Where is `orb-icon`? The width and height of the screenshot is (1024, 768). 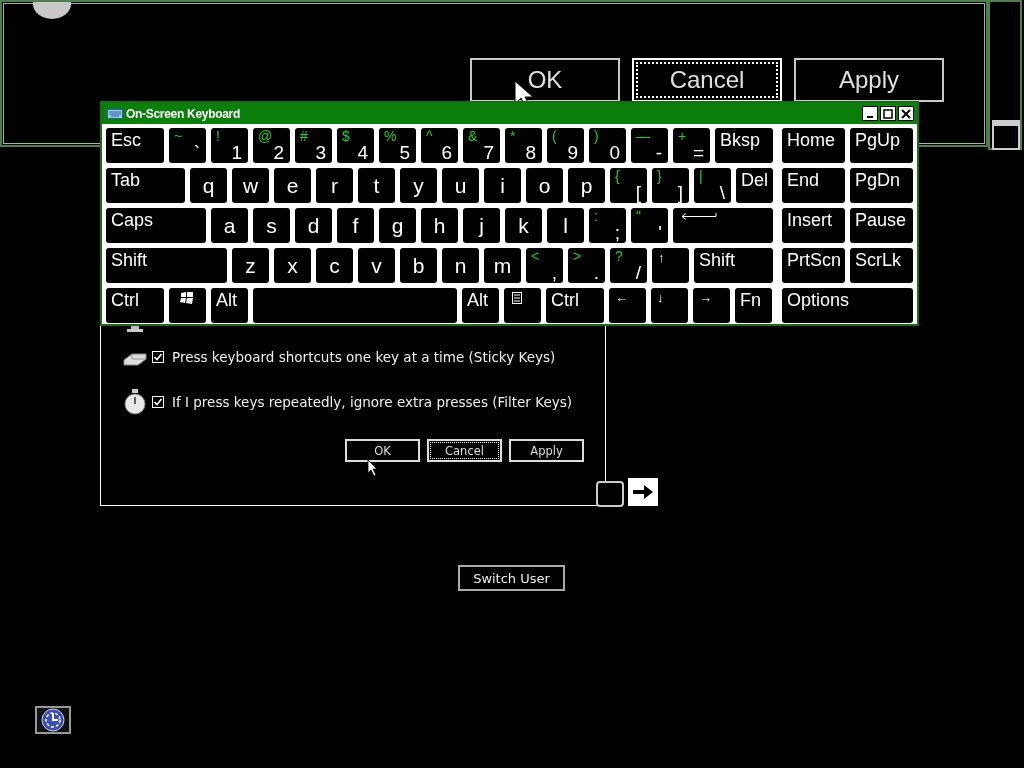
orb-icon is located at coordinates (52, 11).